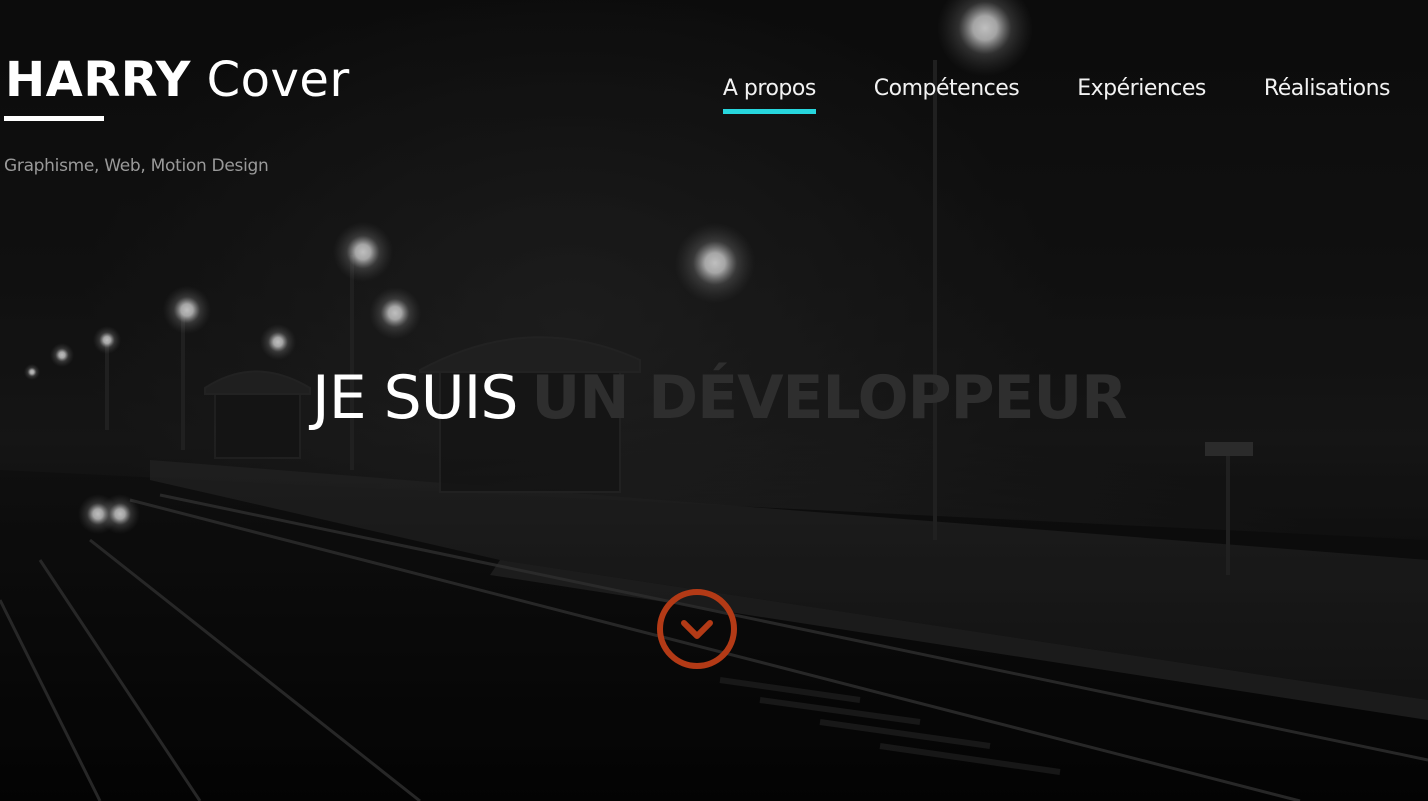  What do you see at coordinates (829, 398) in the screenshot?
I see `headline-rotating-text: UN DÉVELOPPEUR` at bounding box center [829, 398].